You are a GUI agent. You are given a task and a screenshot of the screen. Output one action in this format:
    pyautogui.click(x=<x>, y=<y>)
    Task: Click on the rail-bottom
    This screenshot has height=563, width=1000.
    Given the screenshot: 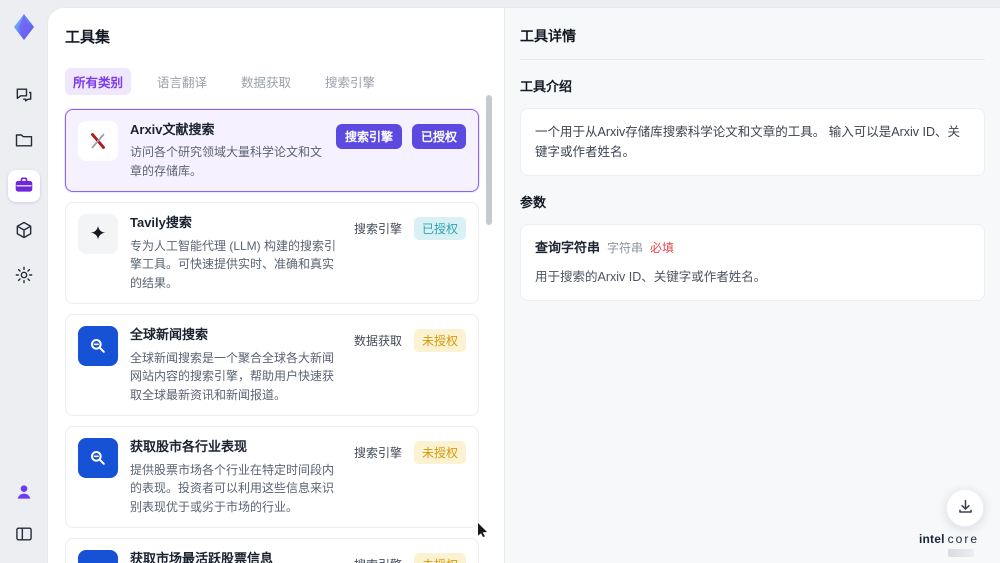 What is the action you would take?
    pyautogui.click(x=24, y=514)
    